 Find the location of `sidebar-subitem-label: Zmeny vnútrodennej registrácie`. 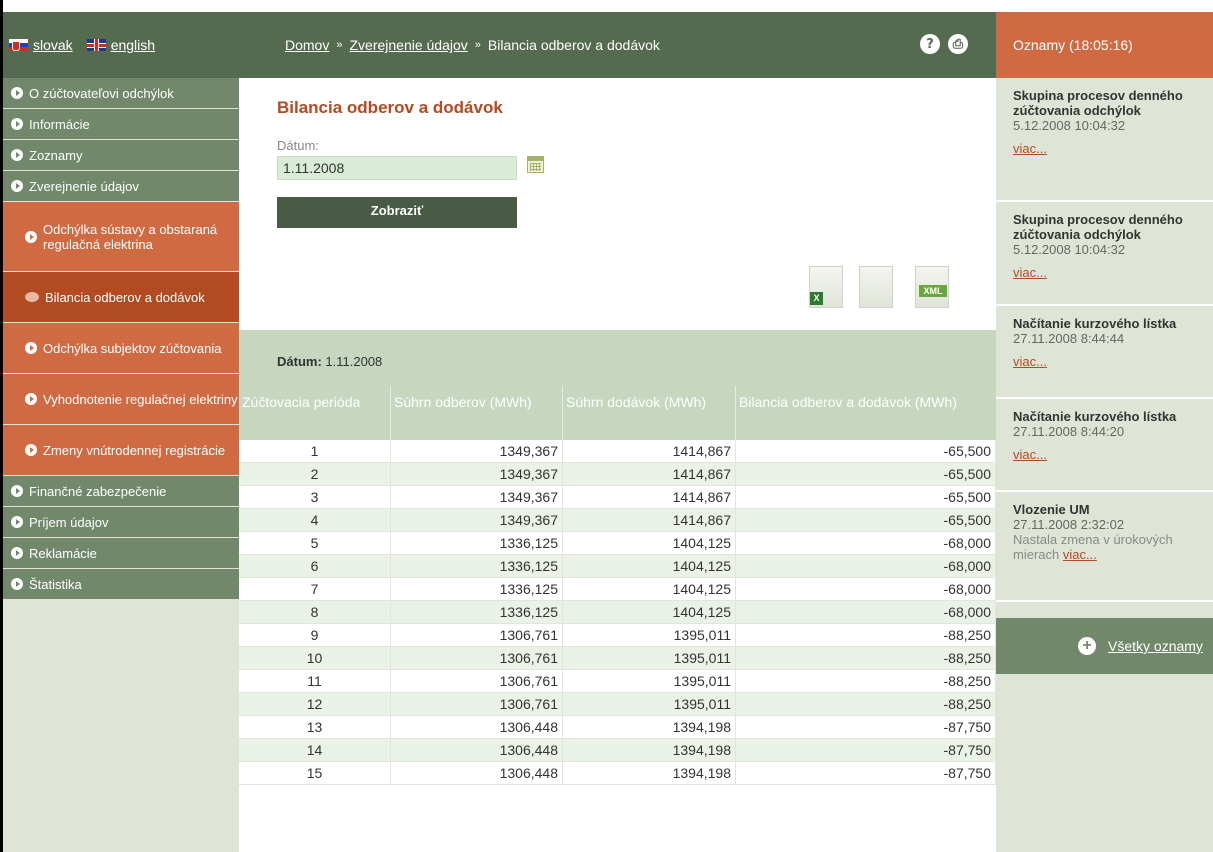

sidebar-subitem-label: Zmeny vnútrodennej registrácie is located at coordinates (134, 450).